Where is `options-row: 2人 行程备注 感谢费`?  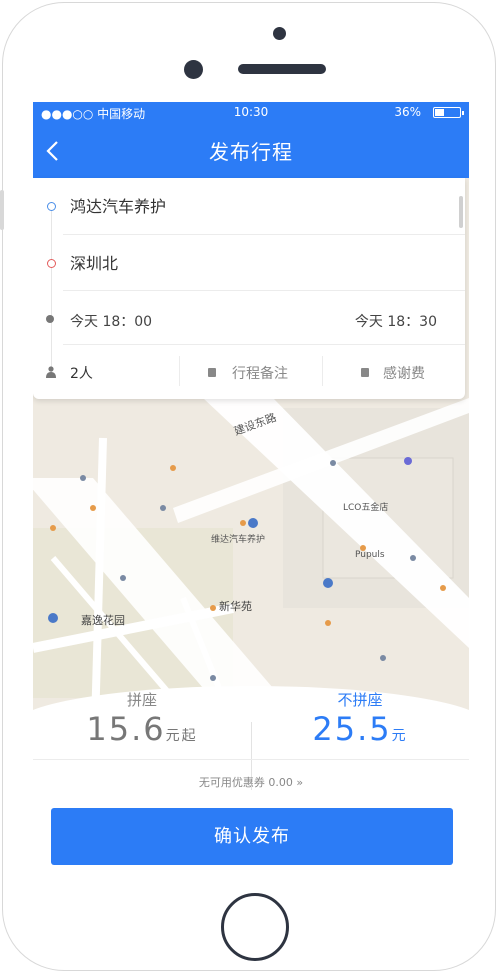 options-row: 2人 行程备注 感谢费 is located at coordinates (249, 371).